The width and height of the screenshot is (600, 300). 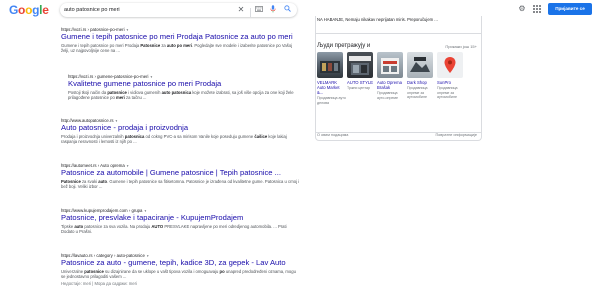 What do you see at coordinates (331, 100) in the screenshot?
I see `place-type: Продавница ауто делова` at bounding box center [331, 100].